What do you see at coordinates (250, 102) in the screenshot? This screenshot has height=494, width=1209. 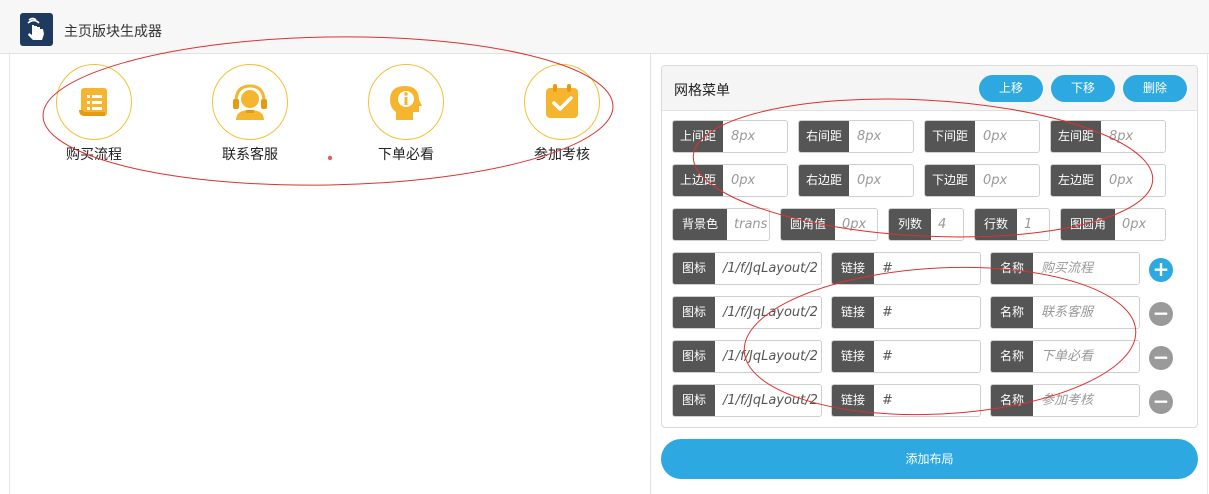 I see `customer-service-icon` at bounding box center [250, 102].